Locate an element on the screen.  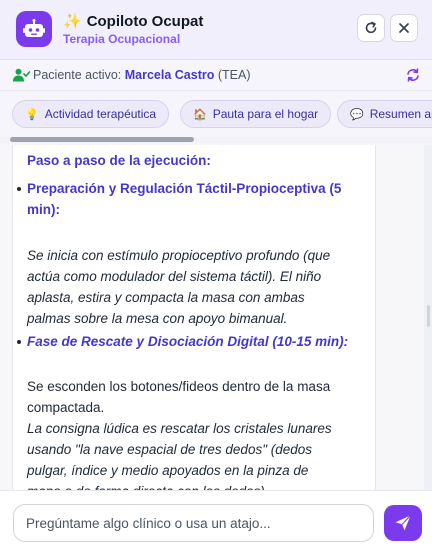
chip-label: Actividad terapéutica is located at coordinates (100, 114).